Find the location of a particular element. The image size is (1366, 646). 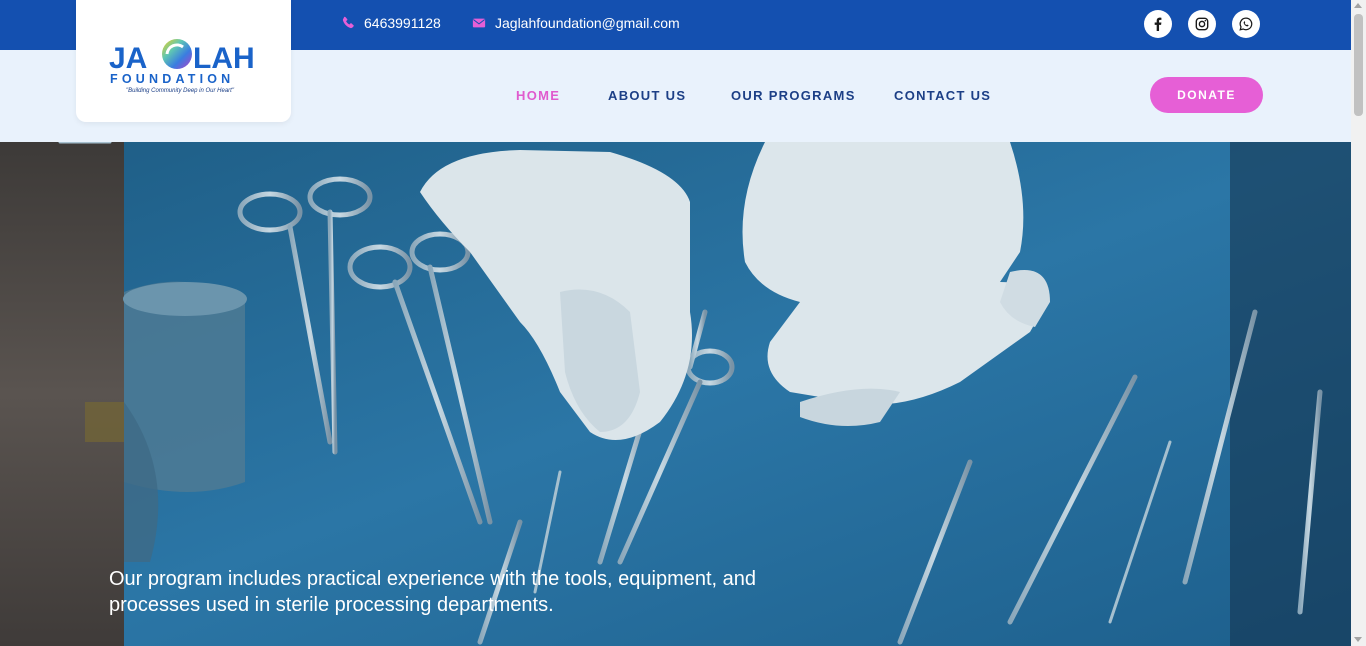

facebook-button is located at coordinates (1158, 24).